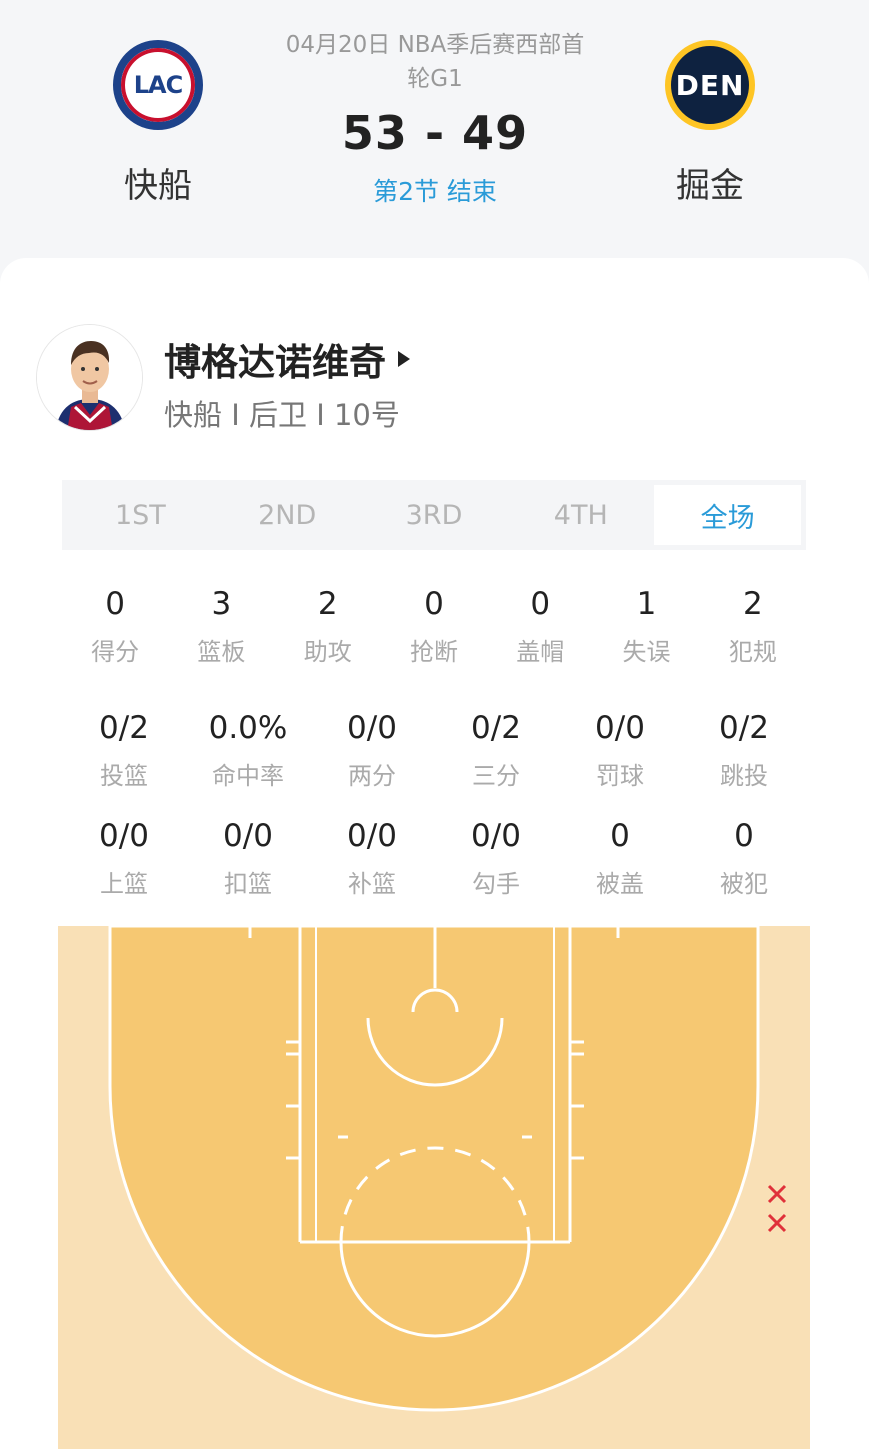  I want to click on stat-turnovers: 1 失误, so click(646, 626).